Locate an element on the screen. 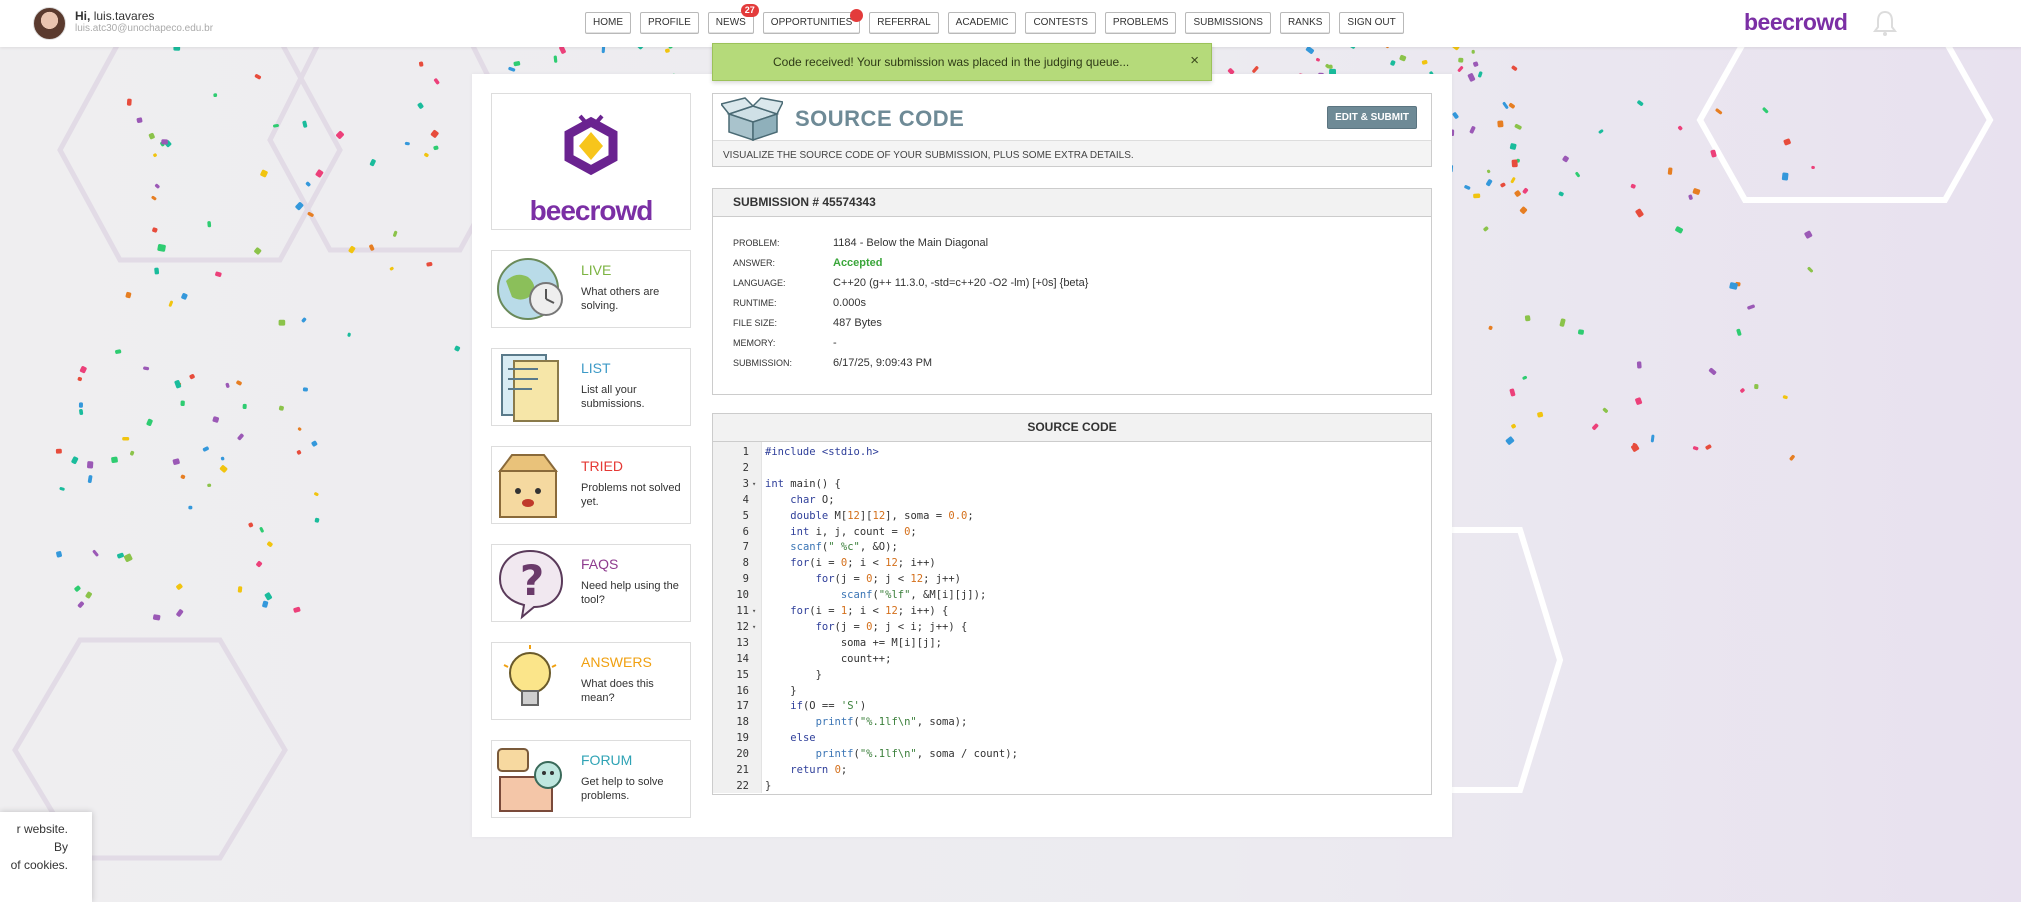 The image size is (2021, 902). line-number: 3 is located at coordinates (745, 483).